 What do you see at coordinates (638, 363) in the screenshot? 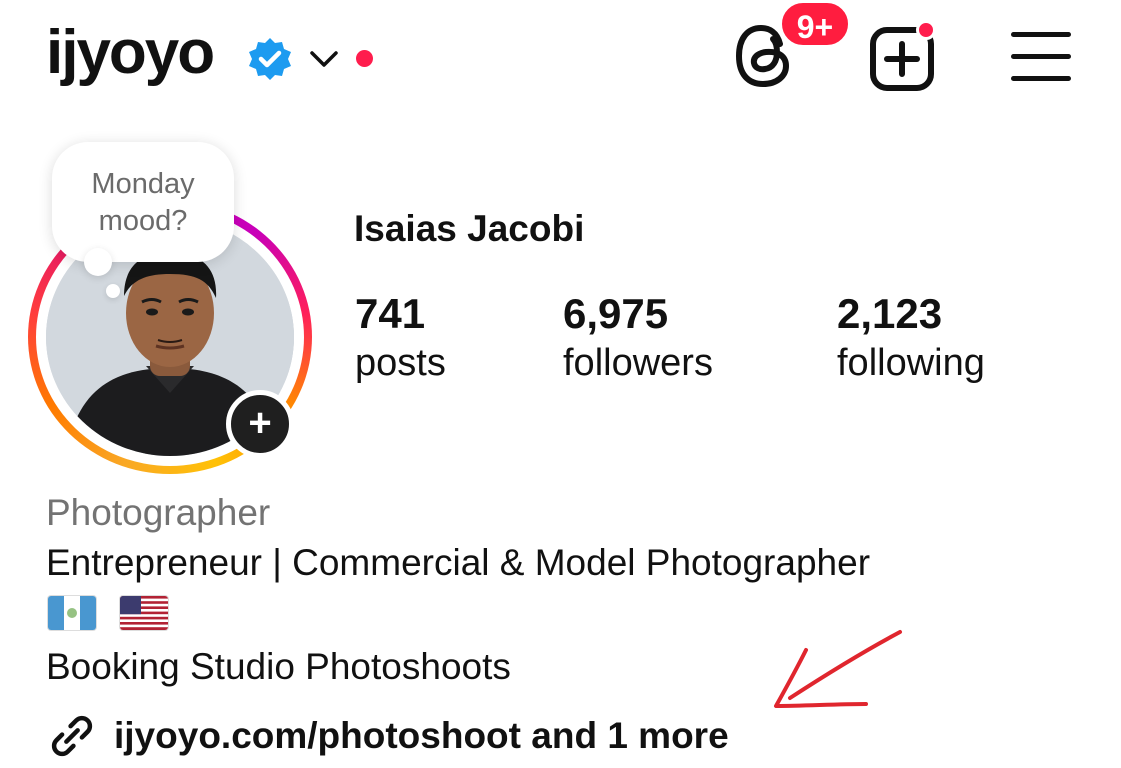
I see `stat-followers-label: followers` at bounding box center [638, 363].